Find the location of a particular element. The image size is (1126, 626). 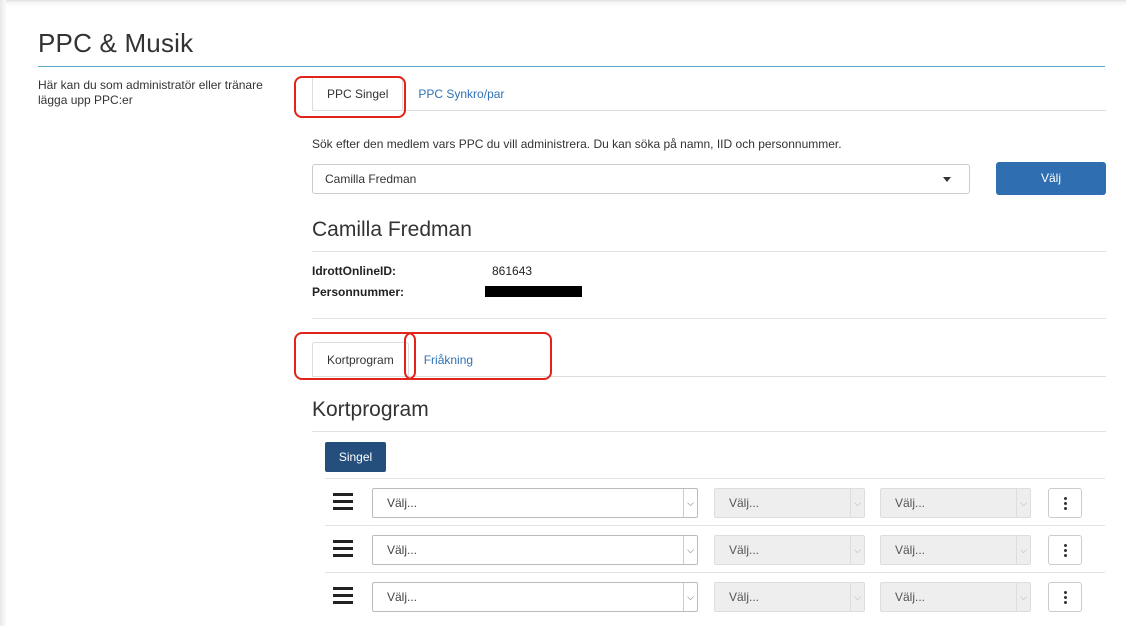

member-rule is located at coordinates (709, 251).